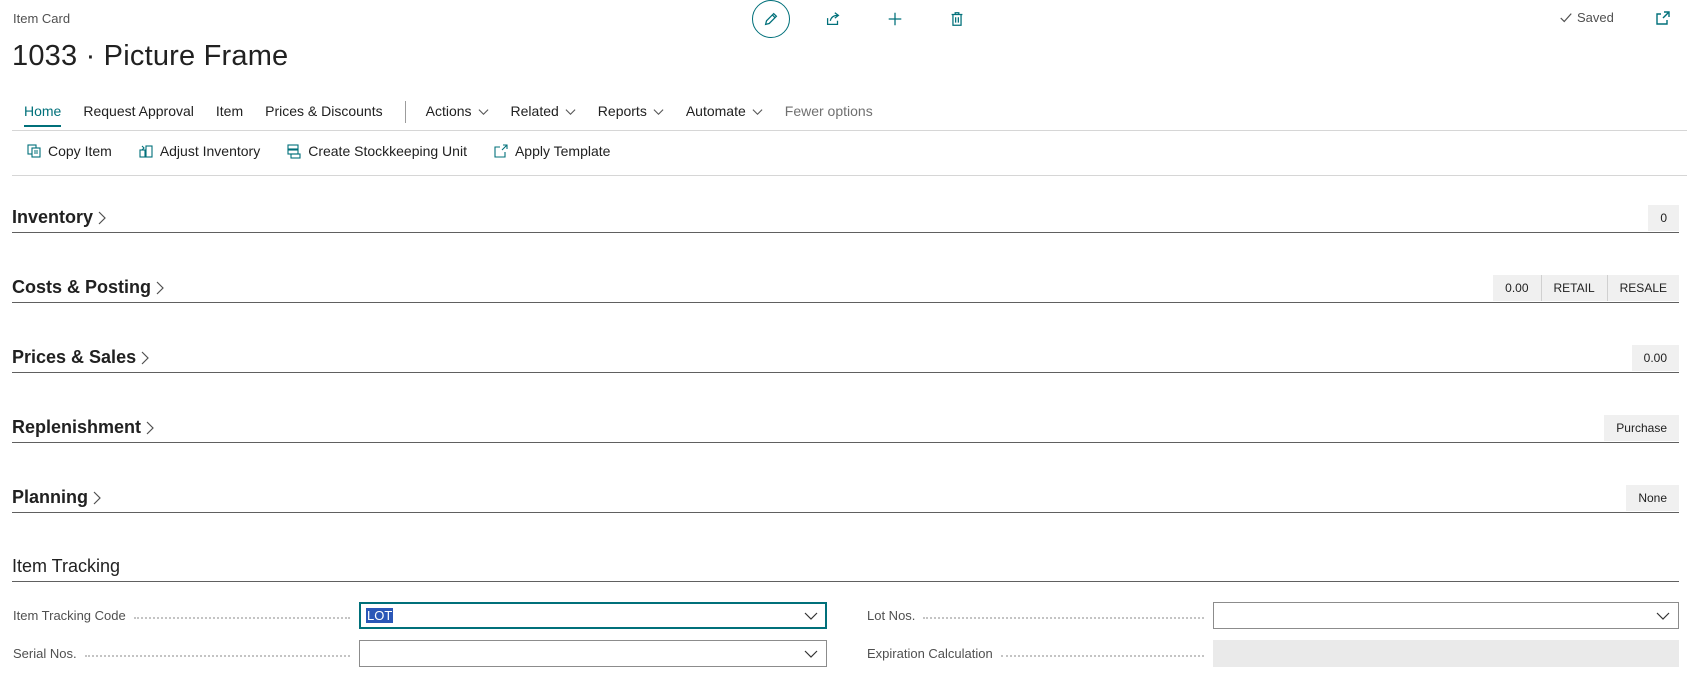 Image resolution: width=1687 pixels, height=682 pixels. I want to click on item-tracking-divider, so click(845, 581).